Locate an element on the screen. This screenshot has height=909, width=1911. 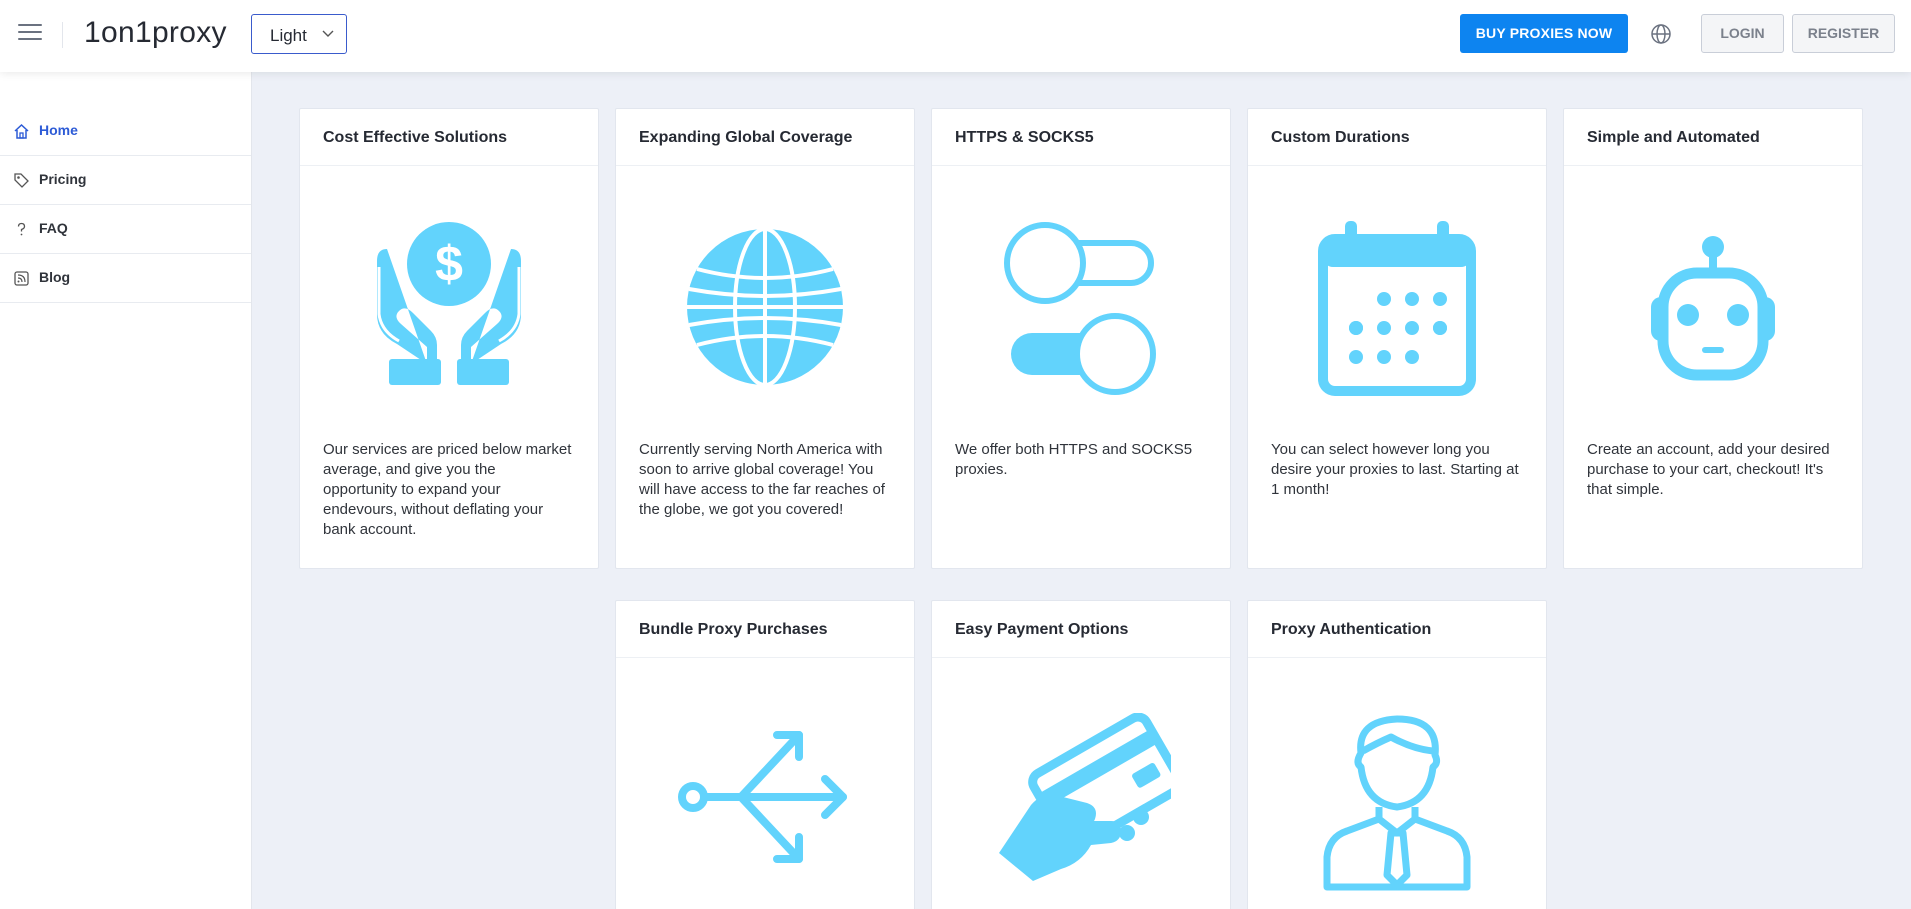
card-title: Expanding Global Coverage is located at coordinates (746, 137).